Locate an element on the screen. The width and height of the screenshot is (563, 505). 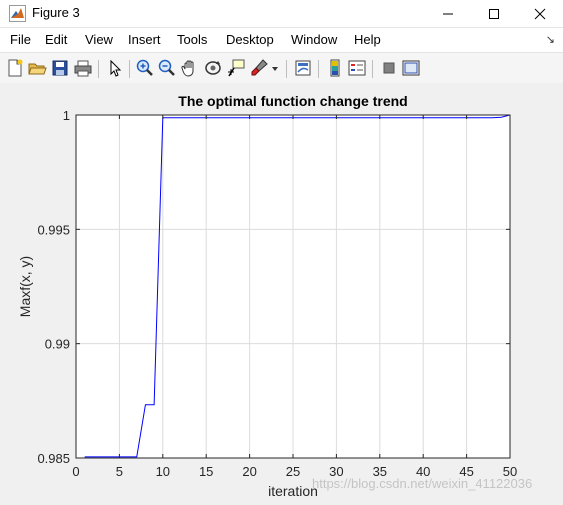
close-icon is located at coordinates (540, 14).